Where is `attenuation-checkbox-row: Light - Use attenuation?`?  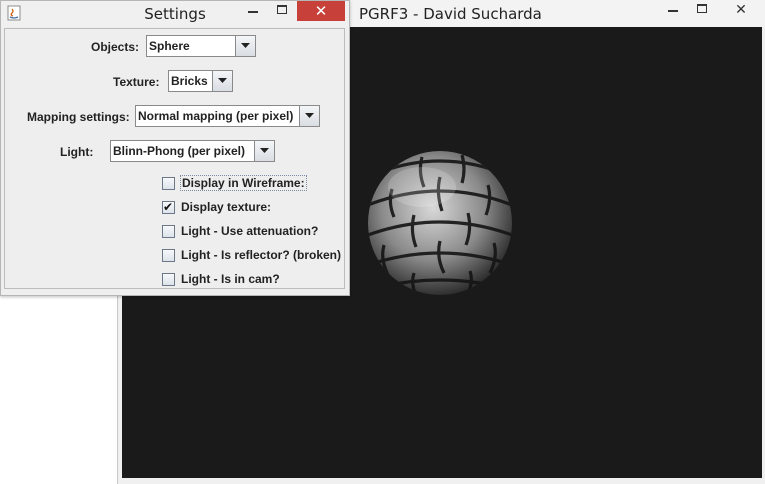 attenuation-checkbox-row: Light - Use attenuation? is located at coordinates (240, 231).